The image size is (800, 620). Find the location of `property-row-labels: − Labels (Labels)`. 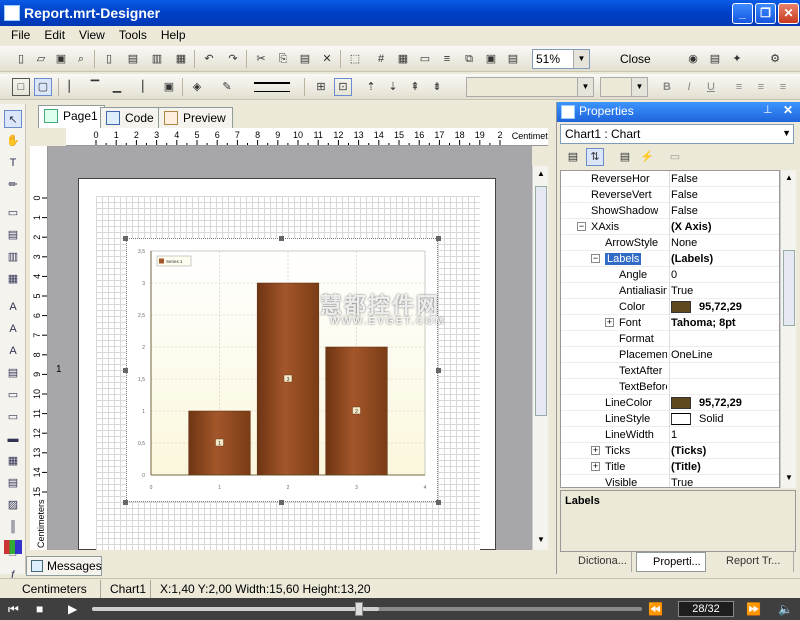

property-row-labels: − Labels (Labels) is located at coordinates (670, 259).